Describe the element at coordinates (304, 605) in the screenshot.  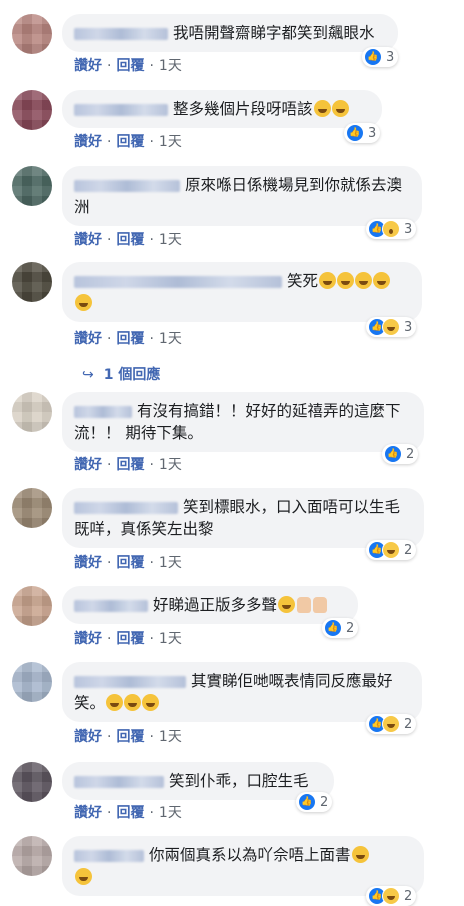
I see `thumbs-up-emoji` at that location.